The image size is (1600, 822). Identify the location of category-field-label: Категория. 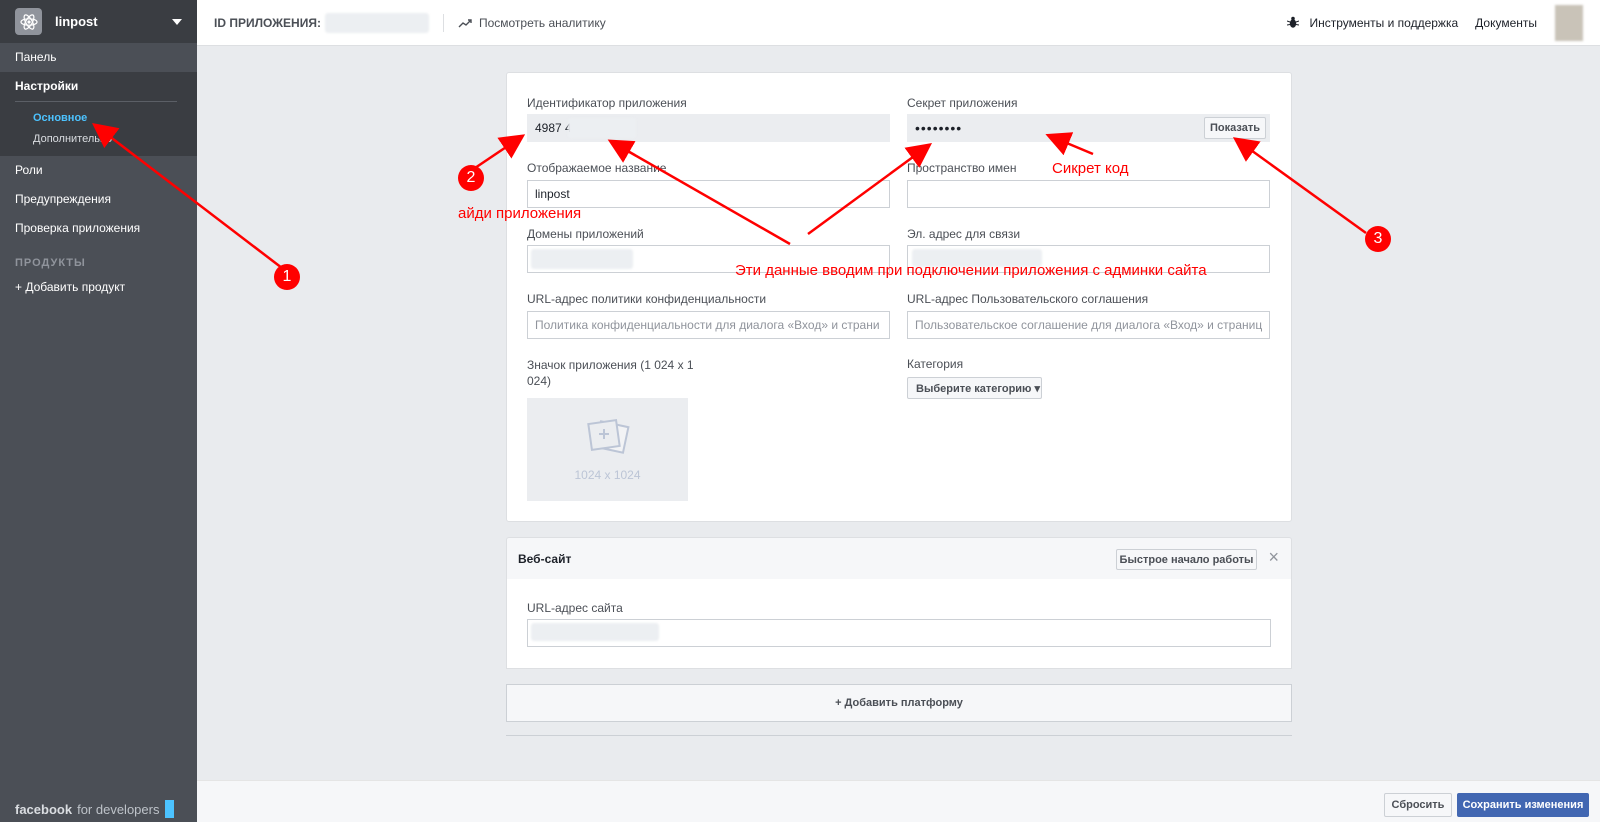
(935, 364).